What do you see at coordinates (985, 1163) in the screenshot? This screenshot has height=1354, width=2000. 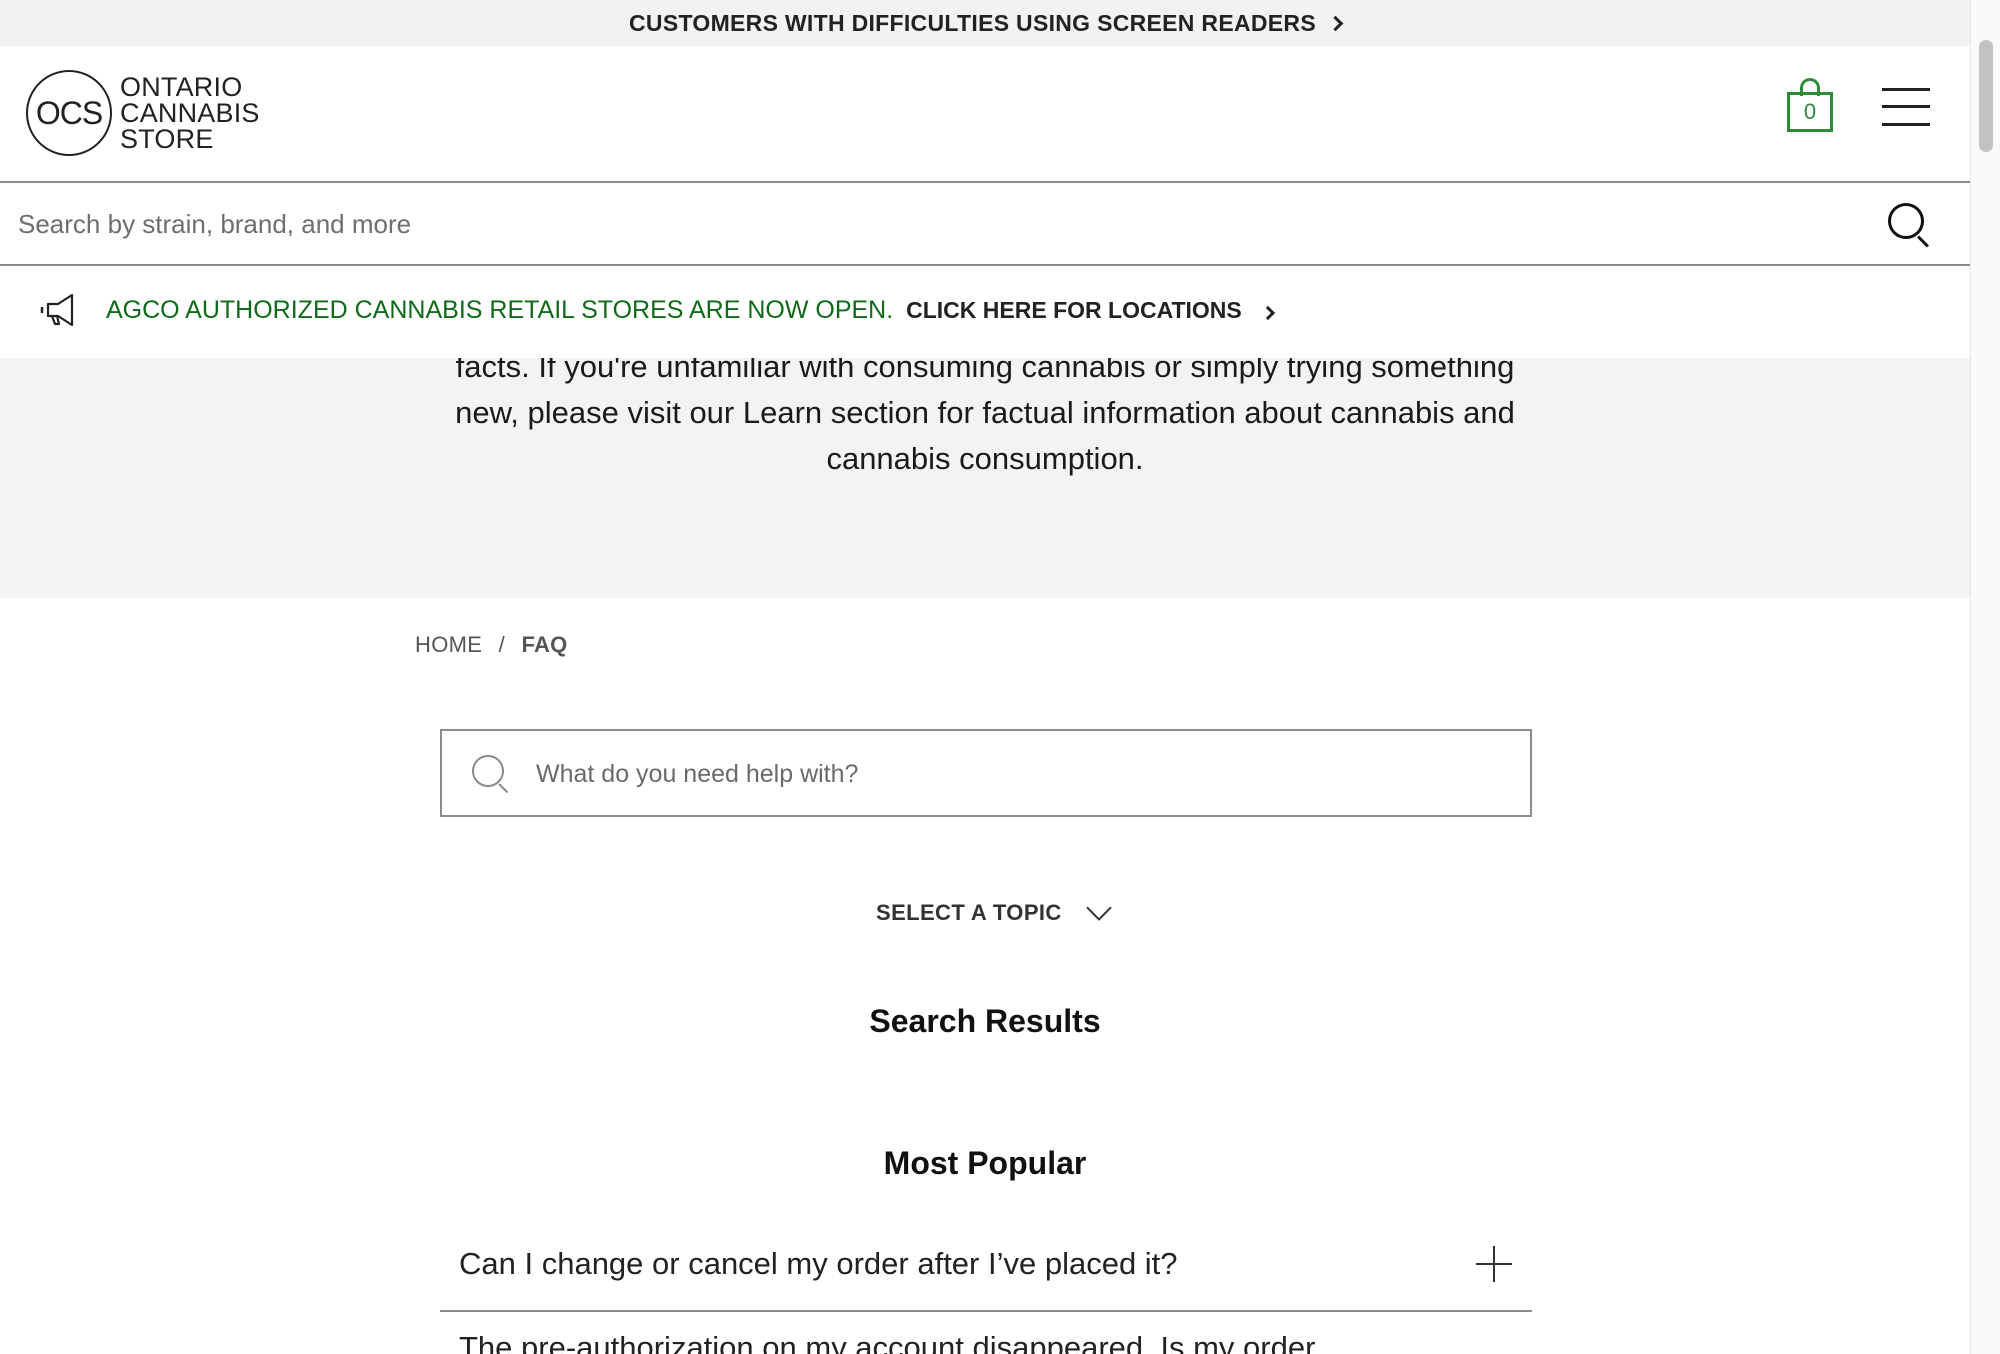 I see `most-popular-heading: Most Popular` at bounding box center [985, 1163].